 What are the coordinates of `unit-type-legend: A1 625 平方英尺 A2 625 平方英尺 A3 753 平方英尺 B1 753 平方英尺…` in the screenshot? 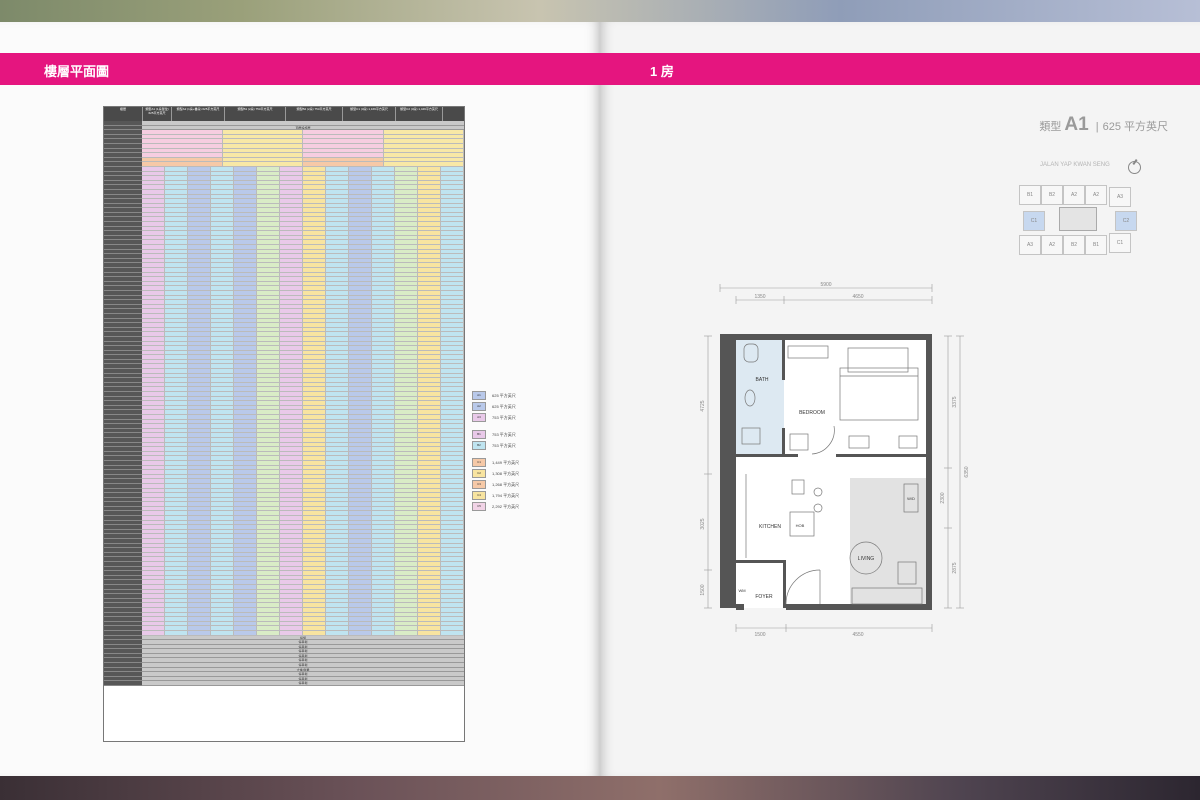 It's located at (495, 451).